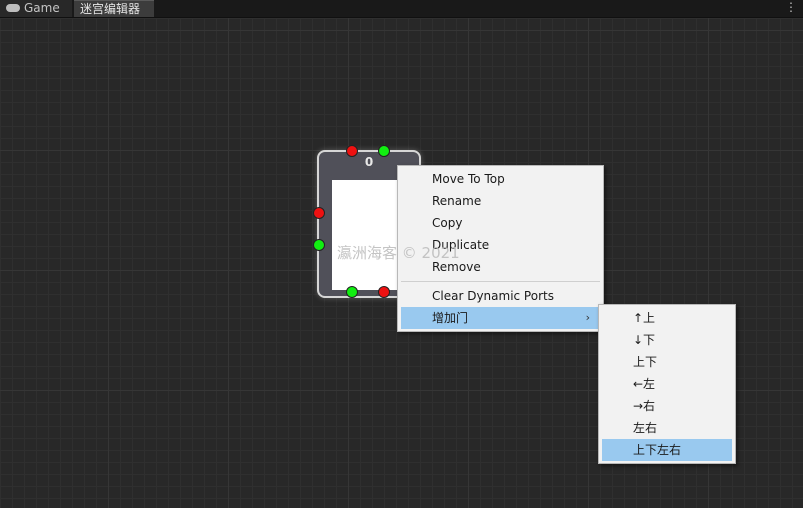  What do you see at coordinates (352, 292) in the screenshot?
I see `port-bottom-green` at bounding box center [352, 292].